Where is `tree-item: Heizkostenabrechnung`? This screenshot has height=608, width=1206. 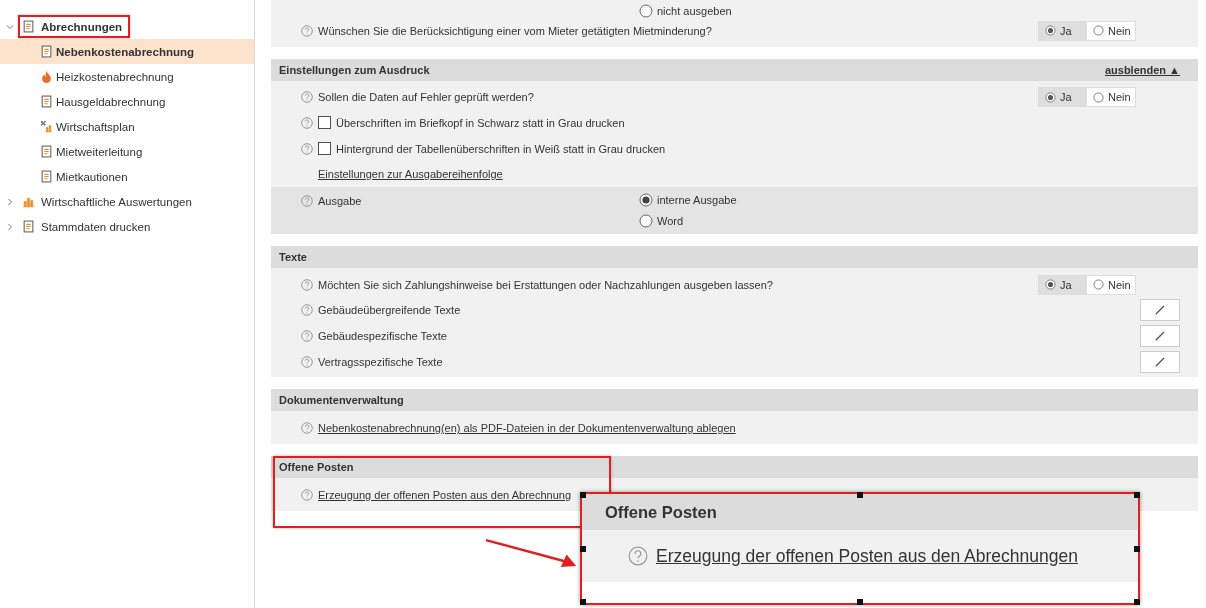 tree-item: Heizkostenabrechnung is located at coordinates (127, 76).